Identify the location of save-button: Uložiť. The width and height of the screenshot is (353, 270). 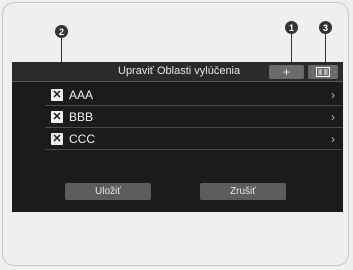
(108, 191).